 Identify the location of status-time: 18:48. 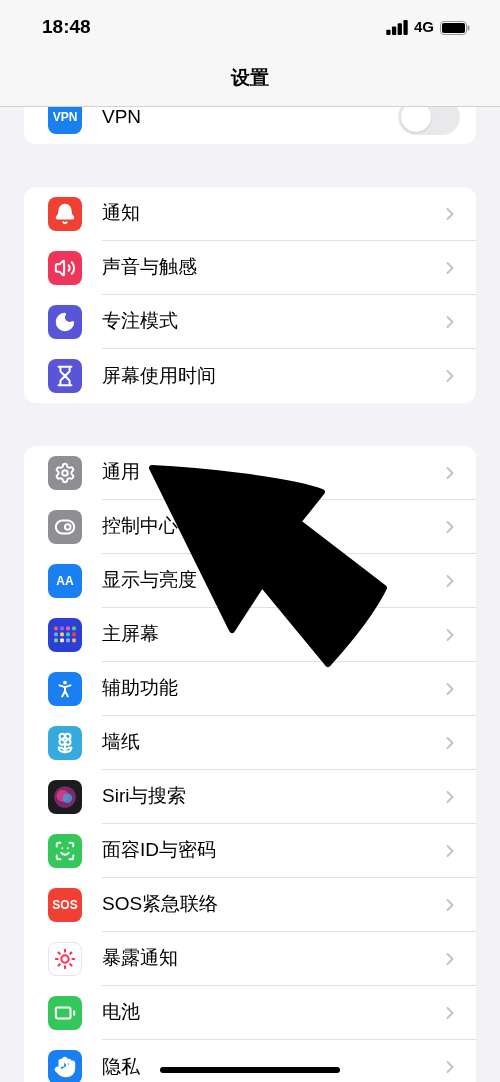
(66, 27).